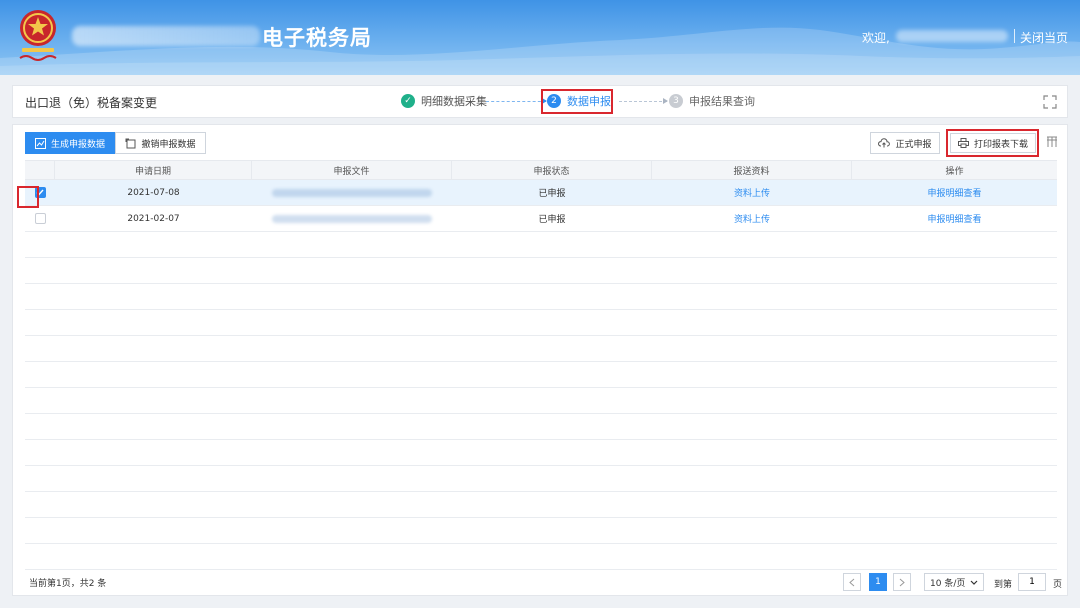 The width and height of the screenshot is (1080, 608). Describe the element at coordinates (454, 101) in the screenshot. I see `step-label: 明细数据采集` at that location.